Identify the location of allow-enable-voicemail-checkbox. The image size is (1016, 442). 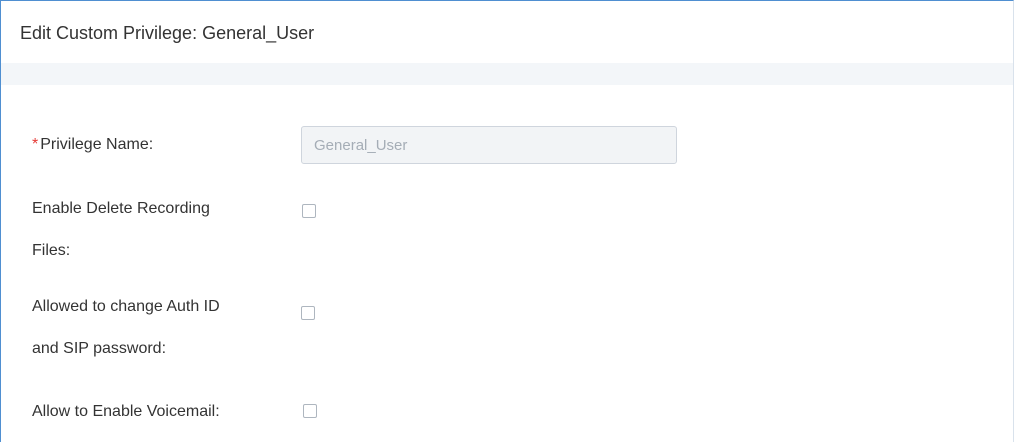
(310, 411).